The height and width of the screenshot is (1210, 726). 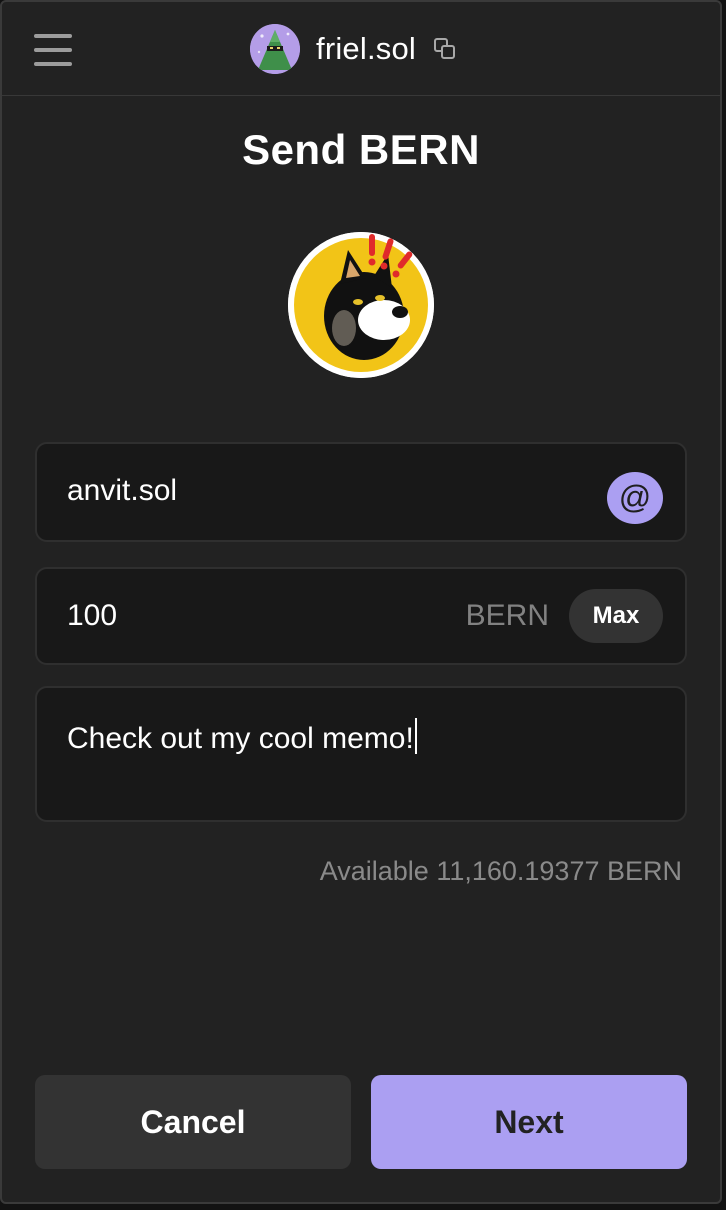 I want to click on recipient-field: anvit.sol @, so click(x=361, y=492).